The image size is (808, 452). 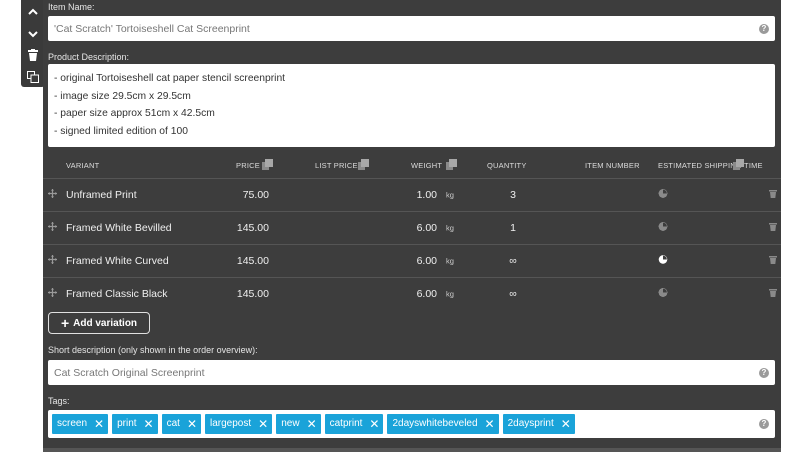 What do you see at coordinates (101, 195) in the screenshot?
I see `variant-name: Unframed Print` at bounding box center [101, 195].